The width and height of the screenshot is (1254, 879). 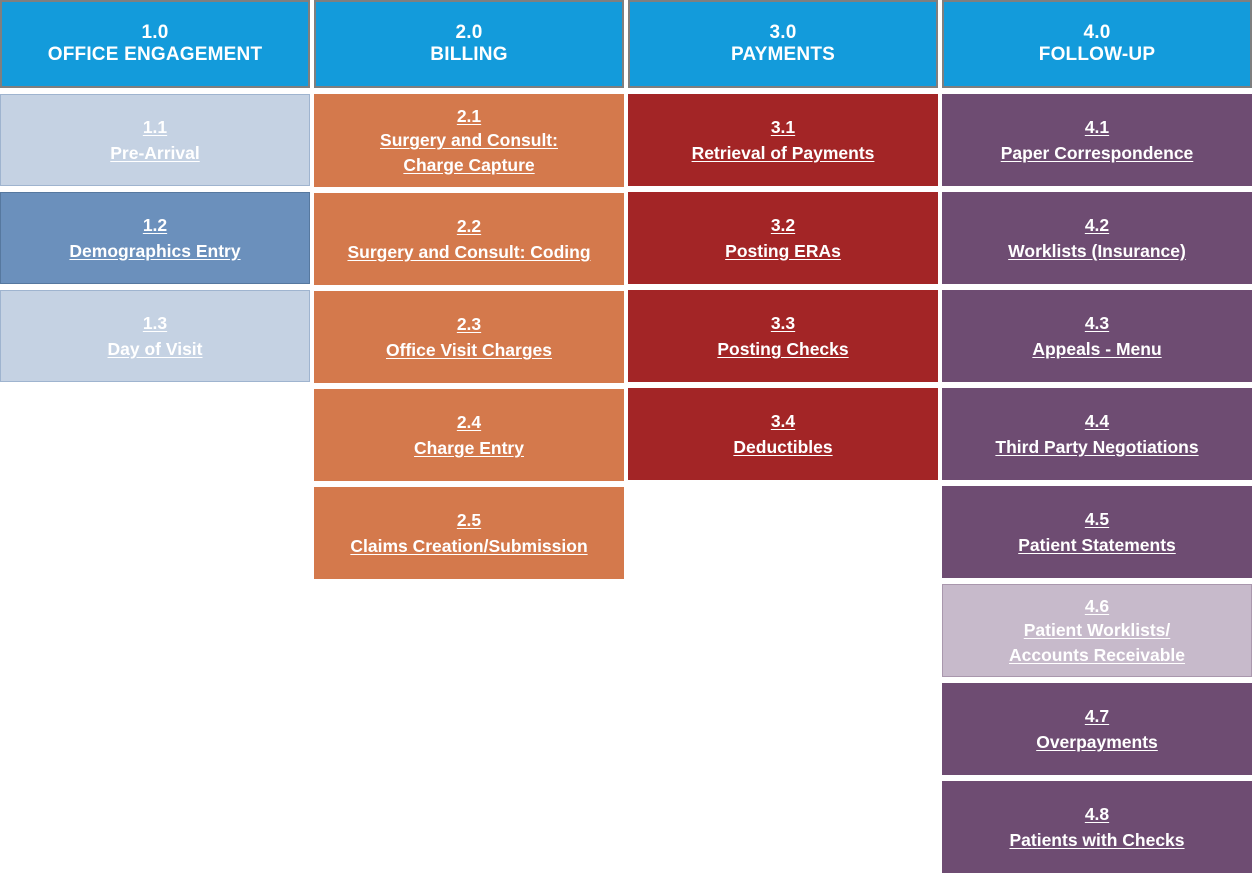 What do you see at coordinates (1097, 322) in the screenshot?
I see `step-number: 4.3` at bounding box center [1097, 322].